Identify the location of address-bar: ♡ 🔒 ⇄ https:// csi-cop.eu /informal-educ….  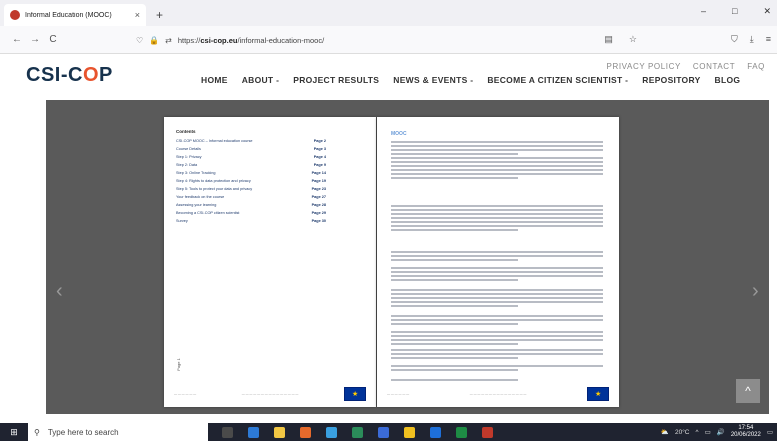
(381, 40).